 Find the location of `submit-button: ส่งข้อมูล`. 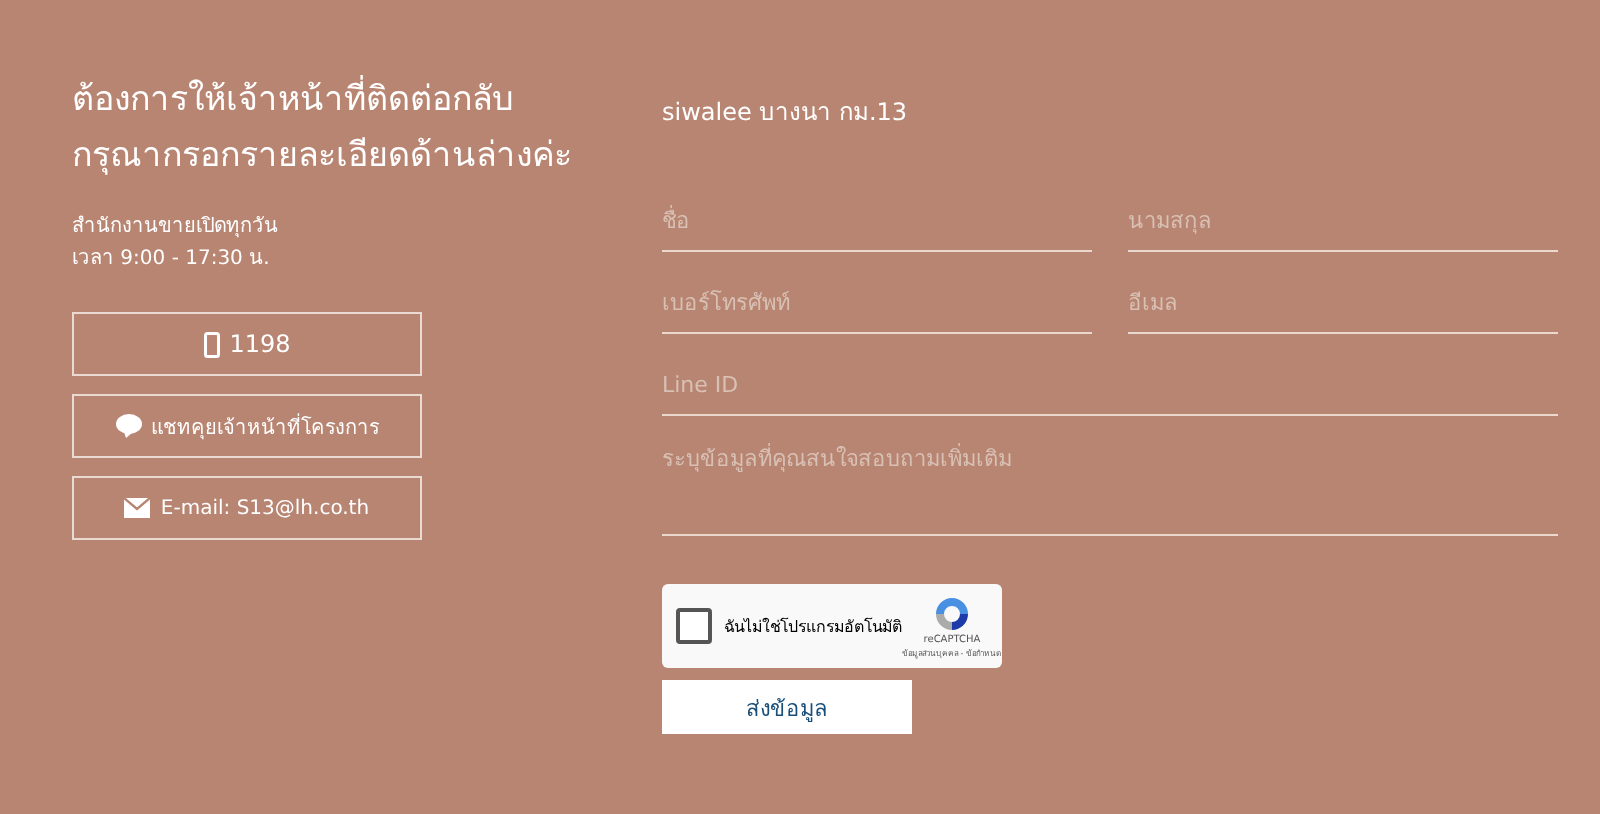

submit-button: ส่งข้อมูล is located at coordinates (787, 707).